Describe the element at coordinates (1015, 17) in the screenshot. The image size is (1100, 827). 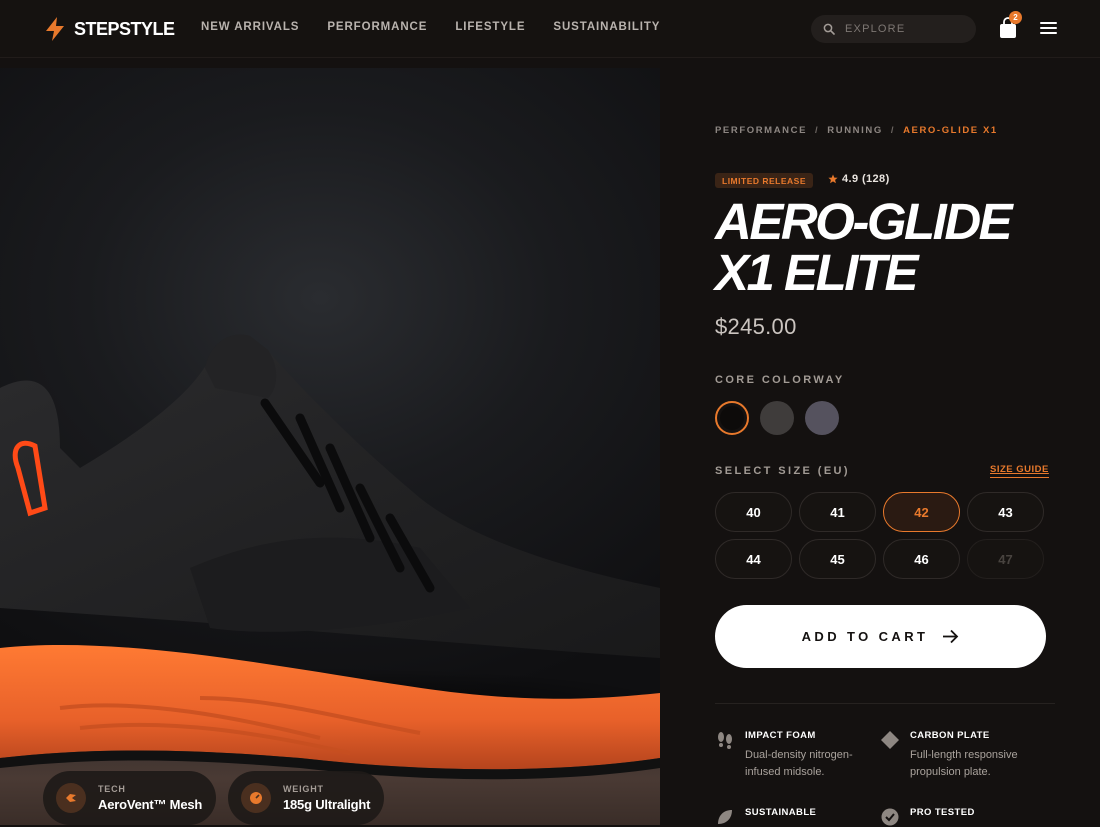
I see `cart-count-badge: 2` at that location.